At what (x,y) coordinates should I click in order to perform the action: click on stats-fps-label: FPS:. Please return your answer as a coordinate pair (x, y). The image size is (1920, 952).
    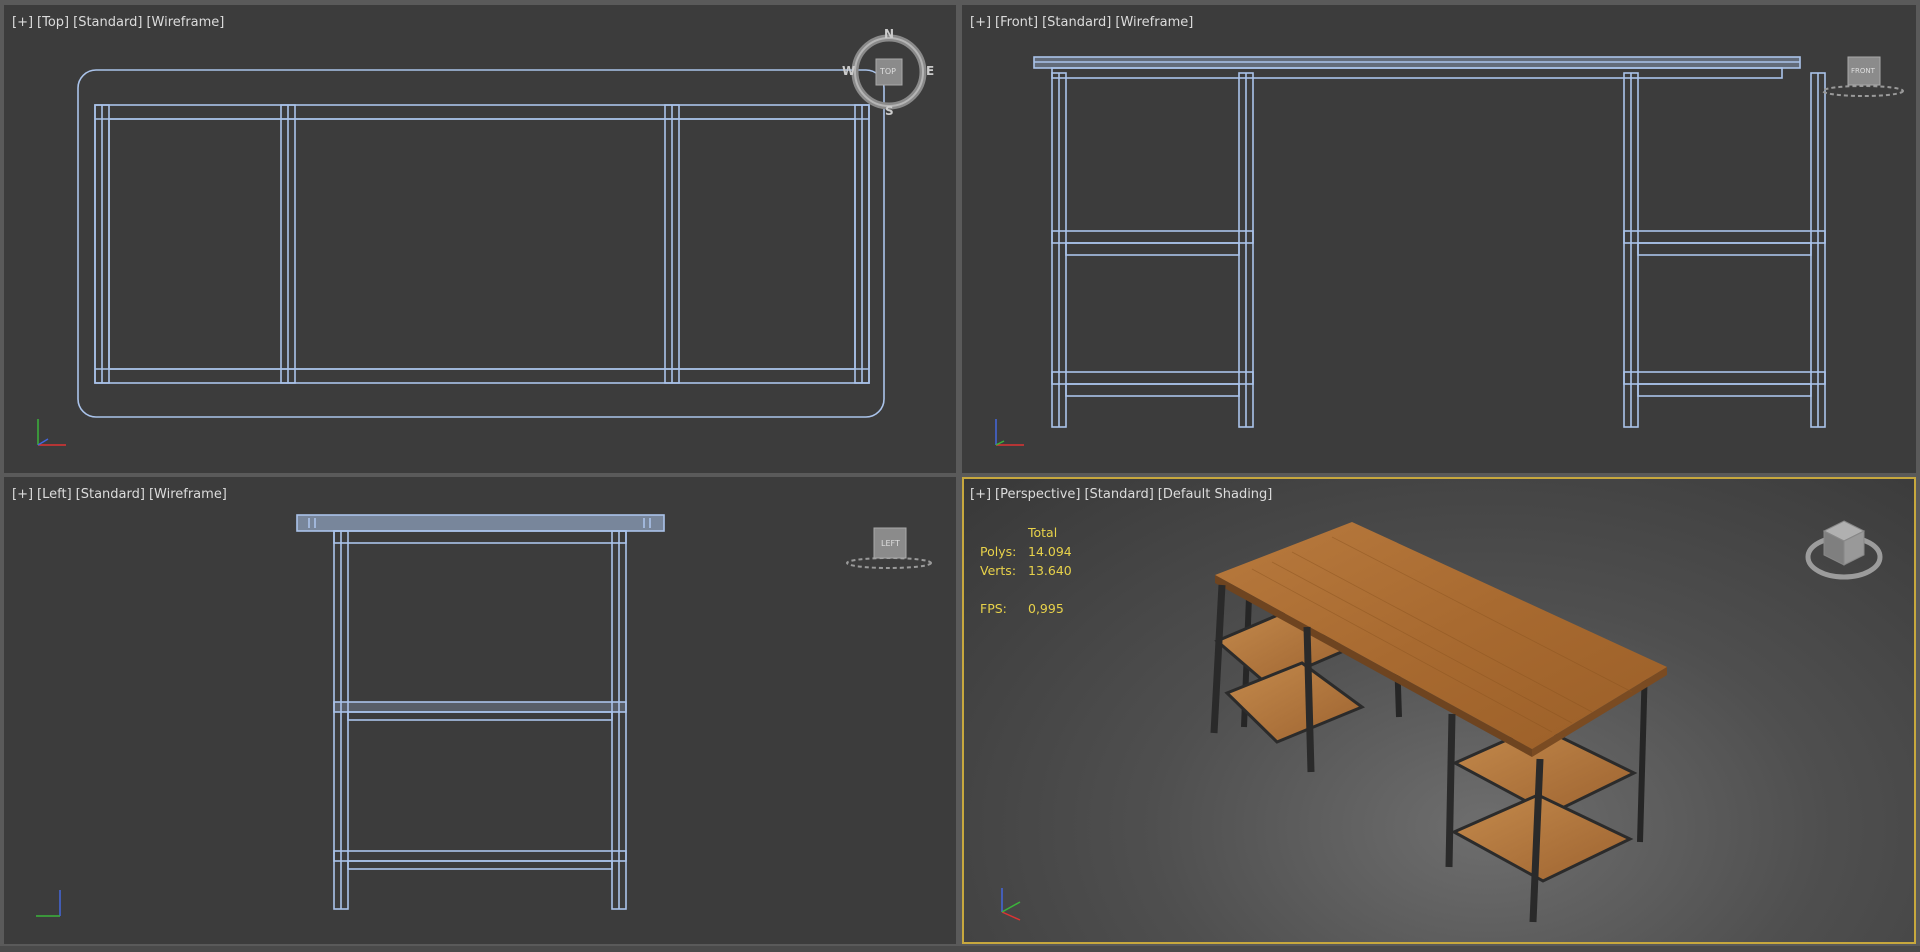
    Looking at the image, I should click on (993, 608).